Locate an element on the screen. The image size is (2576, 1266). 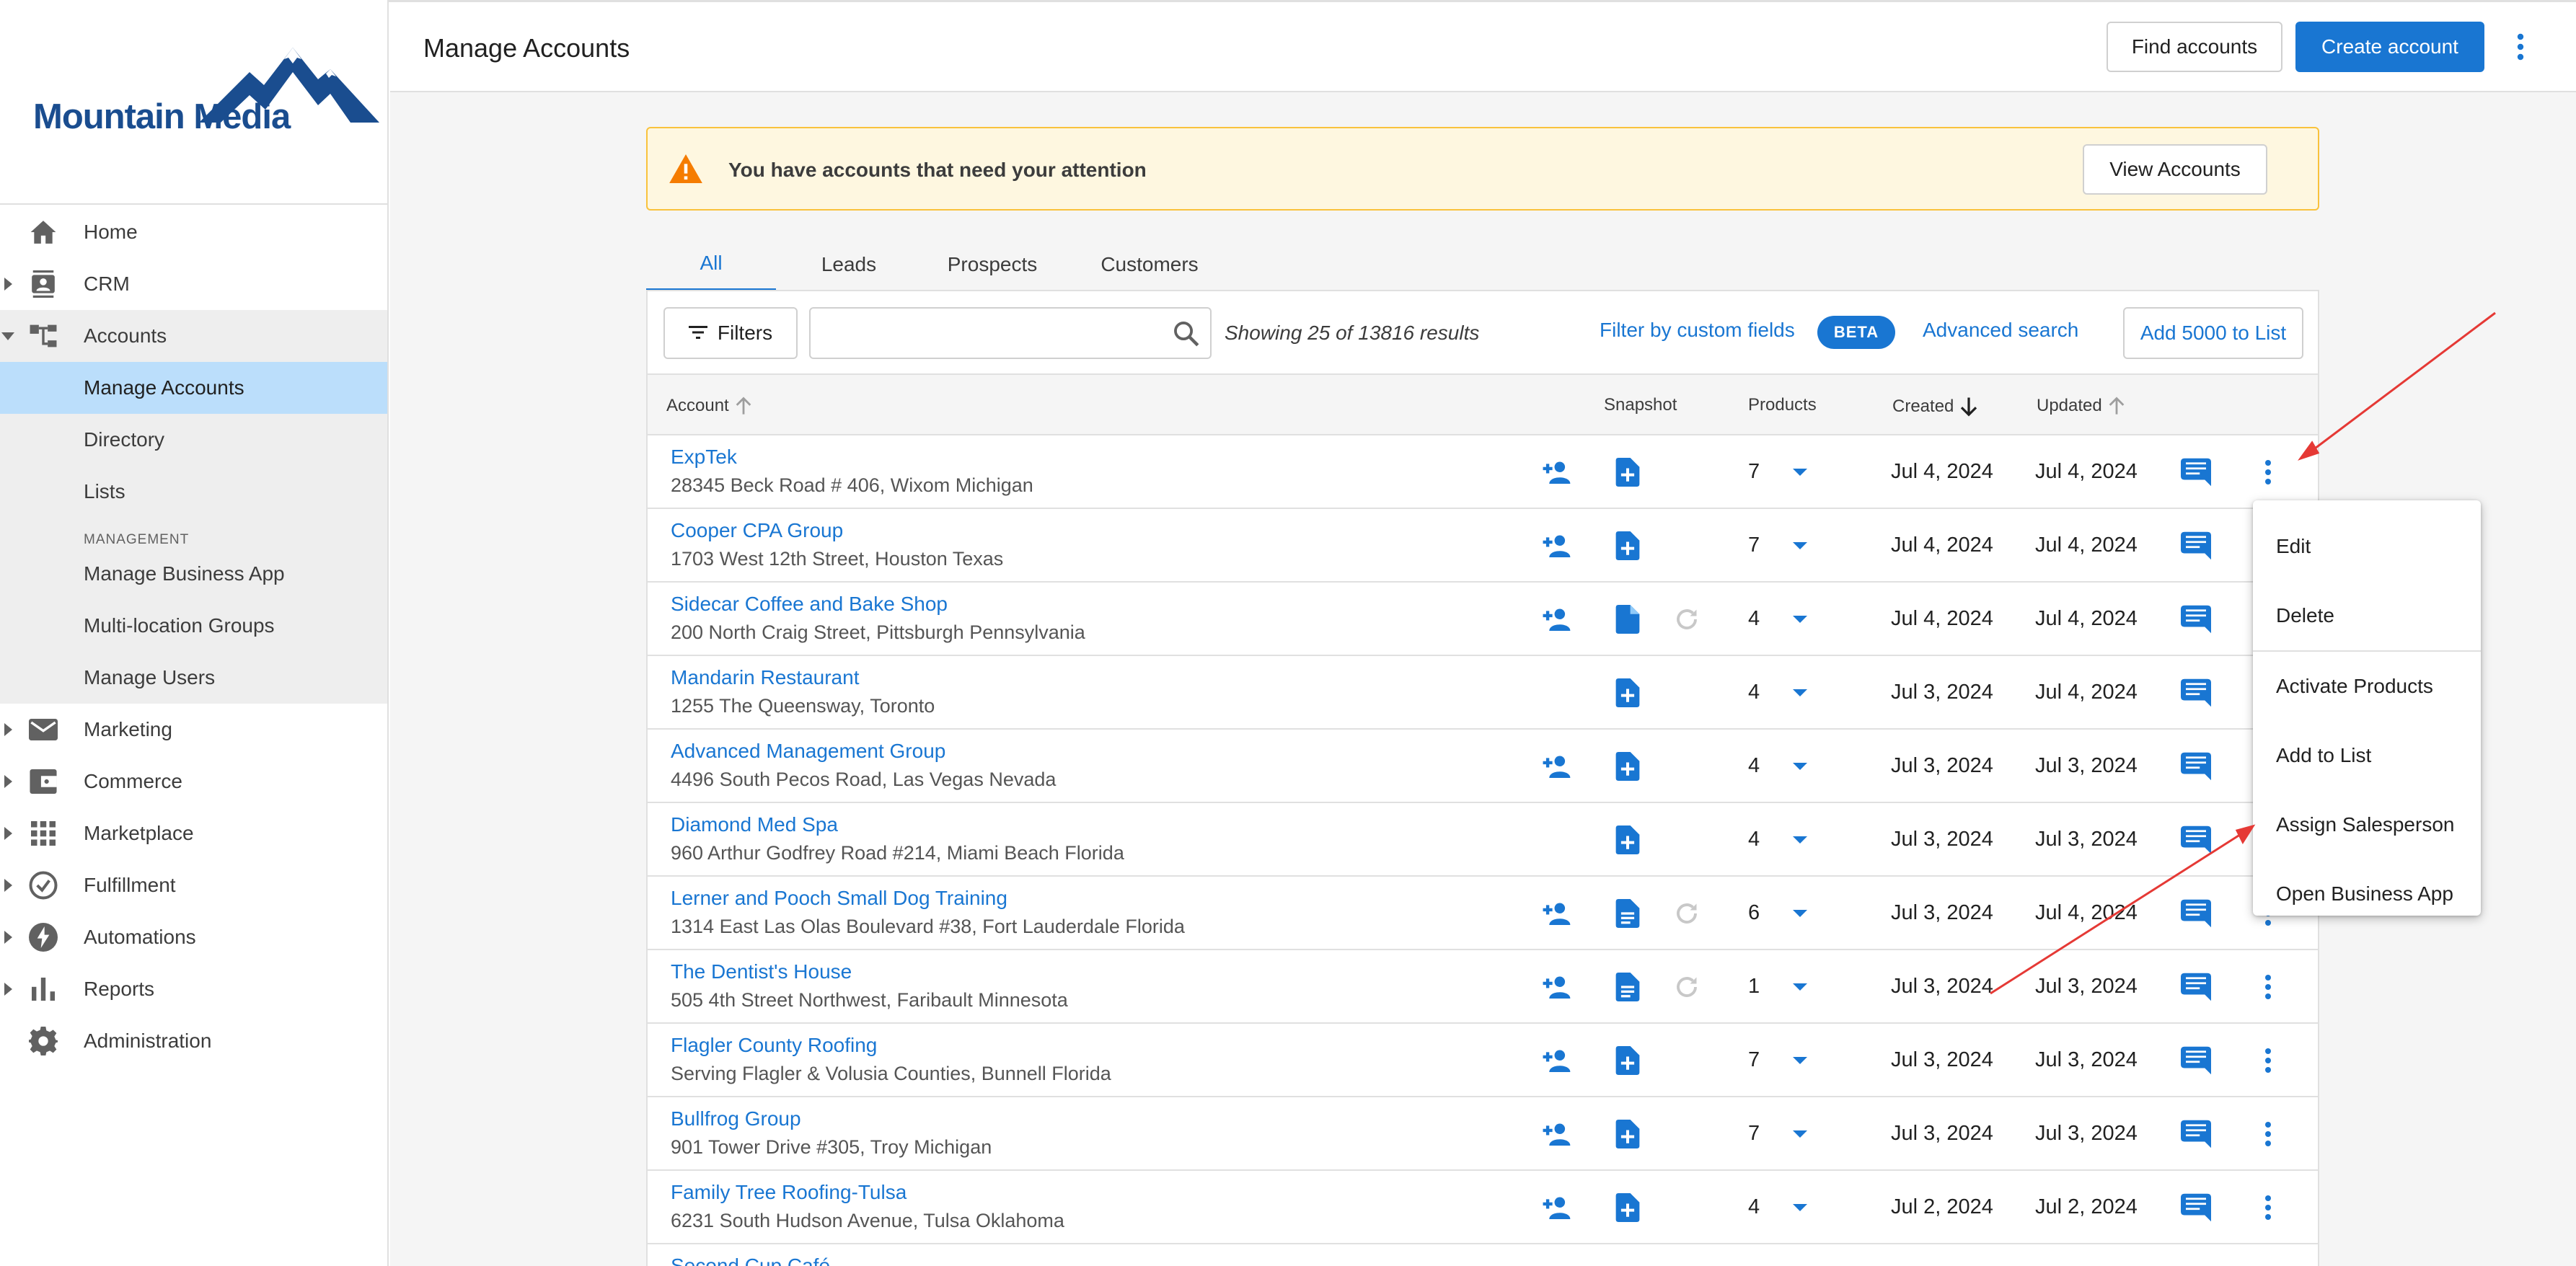
sidebar-item-marketing: Marketing is located at coordinates (193, 730).